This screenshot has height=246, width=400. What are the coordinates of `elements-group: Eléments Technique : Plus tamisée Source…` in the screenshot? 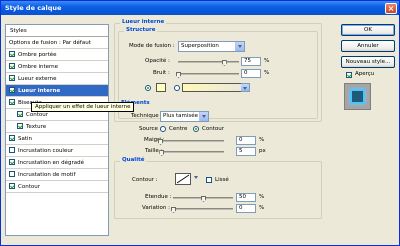 It's located at (218, 128).